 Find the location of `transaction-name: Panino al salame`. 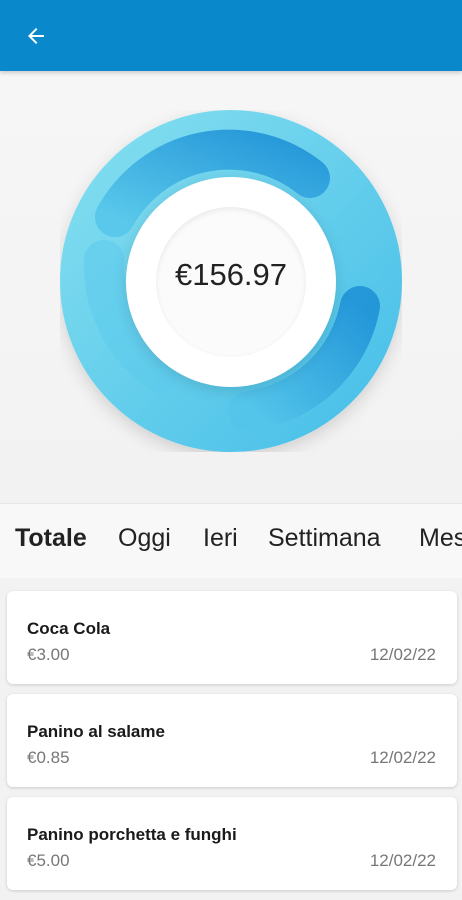

transaction-name: Panino al salame is located at coordinates (96, 731).